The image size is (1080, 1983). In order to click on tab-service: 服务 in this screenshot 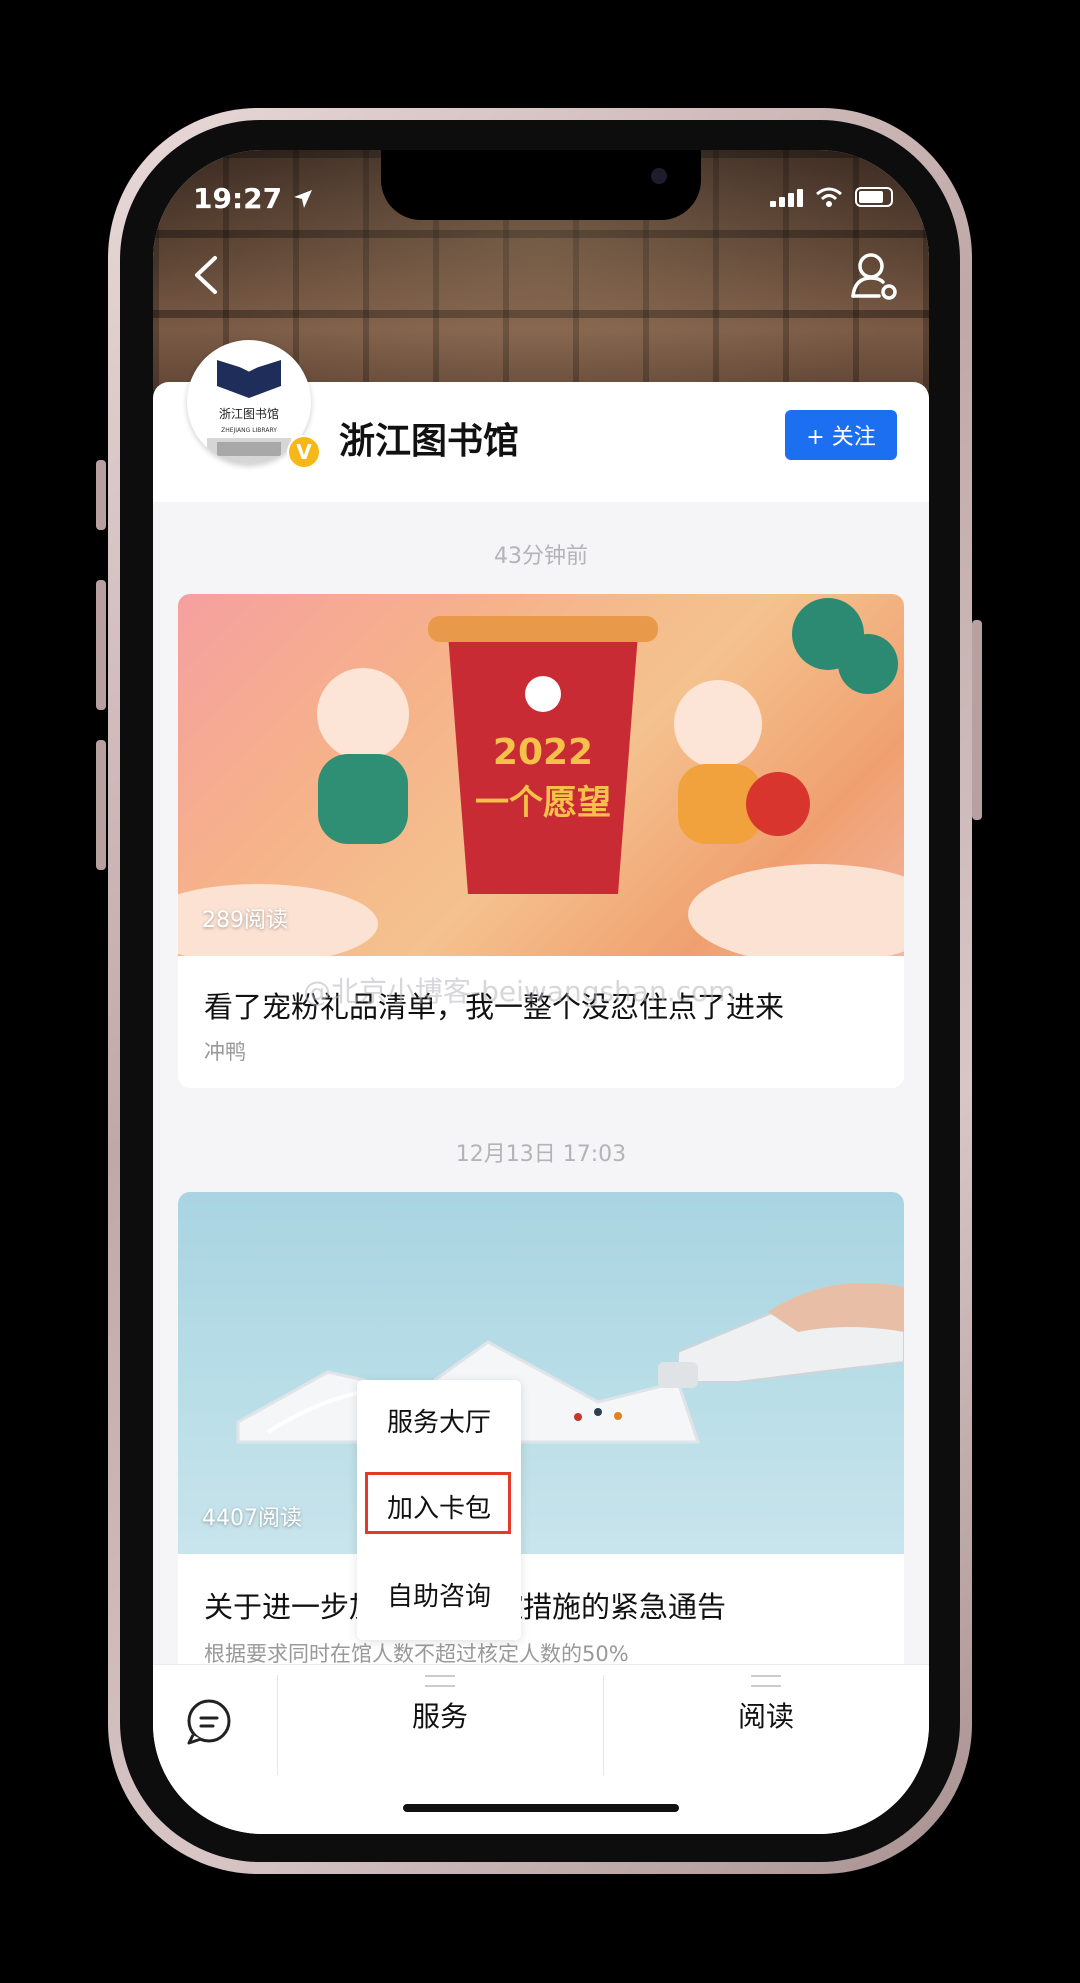, I will do `click(440, 1715)`.